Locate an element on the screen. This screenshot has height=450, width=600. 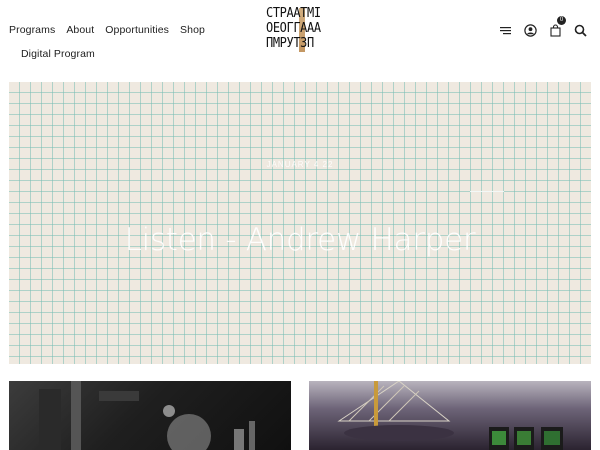
nav-link-programs: Programs is located at coordinates (32, 30).